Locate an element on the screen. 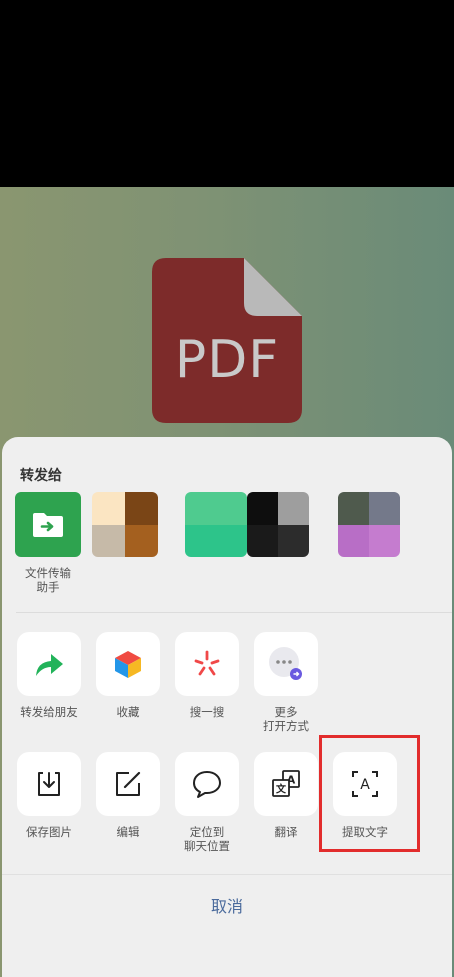  save-download-icon is located at coordinates (49, 784).